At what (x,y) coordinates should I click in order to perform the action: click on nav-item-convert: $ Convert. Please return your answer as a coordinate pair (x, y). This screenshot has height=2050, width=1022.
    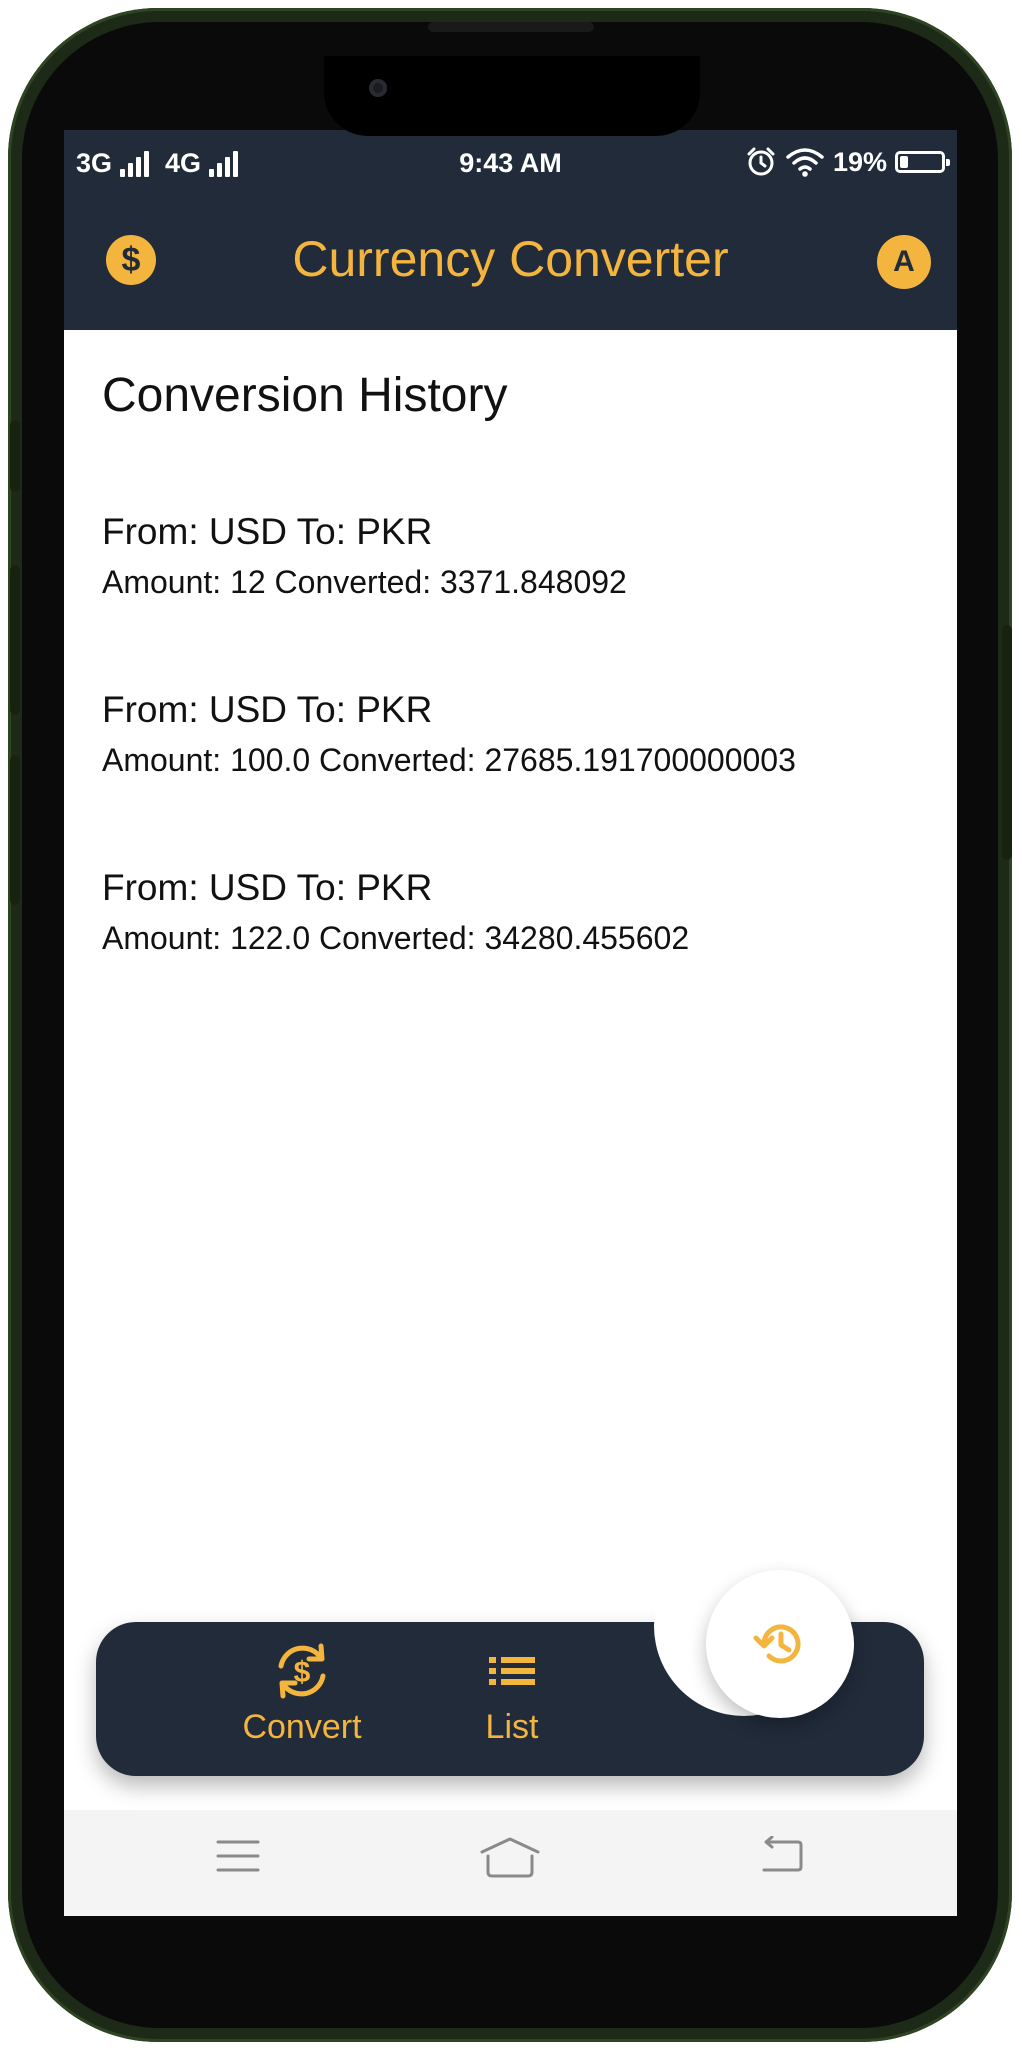
    Looking at the image, I should click on (302, 1693).